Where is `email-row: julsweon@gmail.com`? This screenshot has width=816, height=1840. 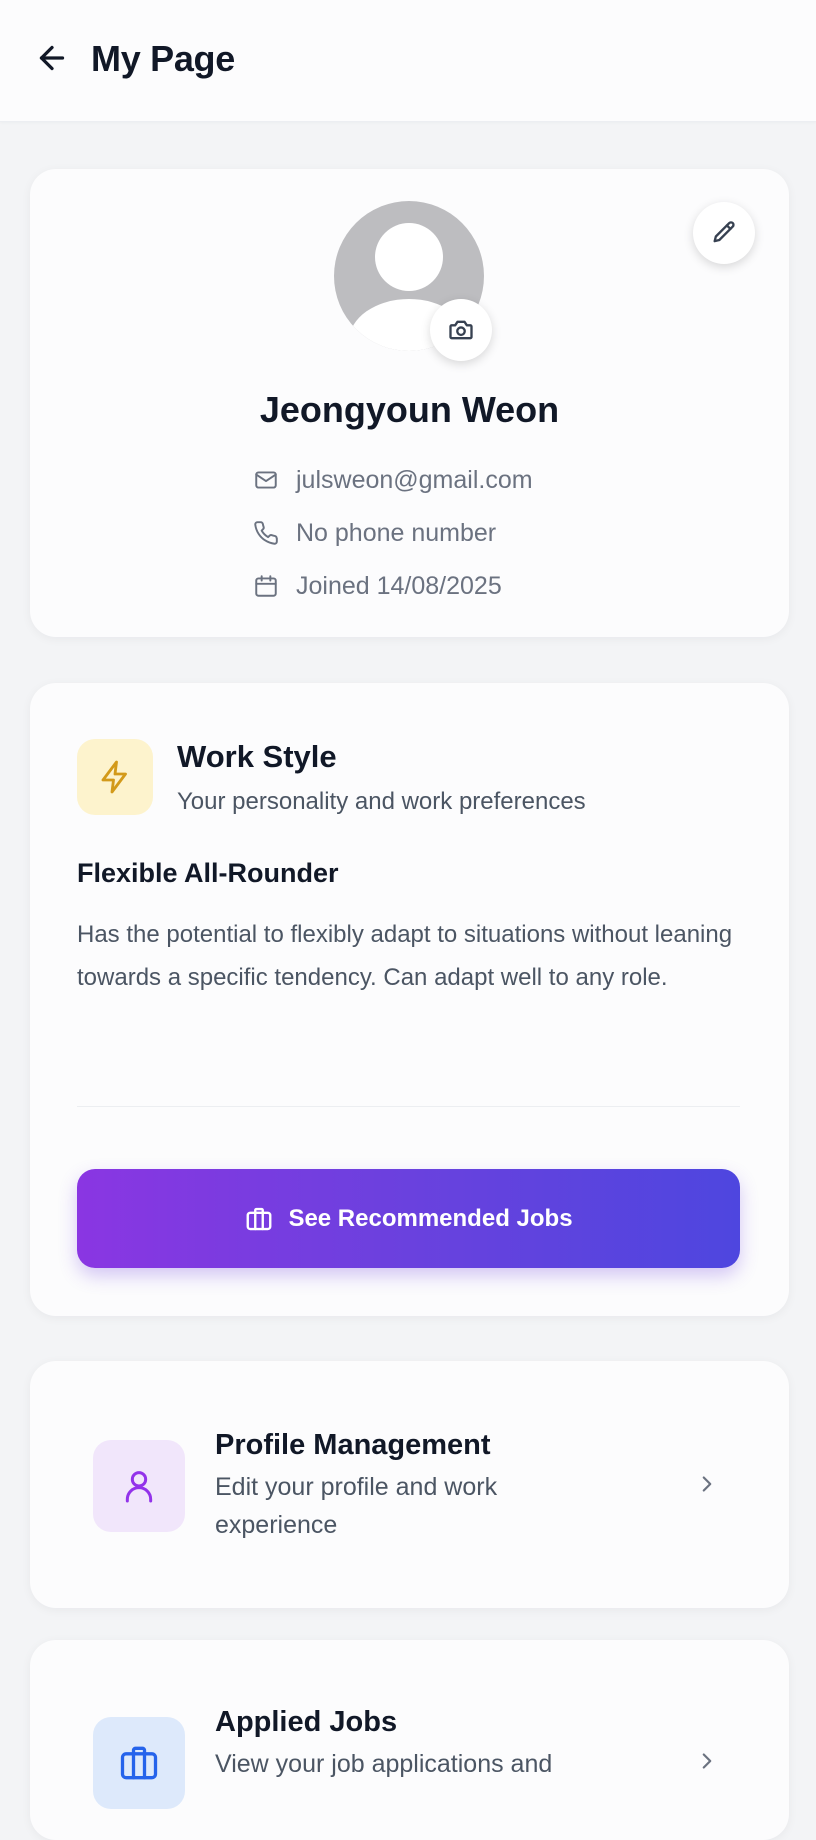 email-row: julsweon@gmail.com is located at coordinates (392, 480).